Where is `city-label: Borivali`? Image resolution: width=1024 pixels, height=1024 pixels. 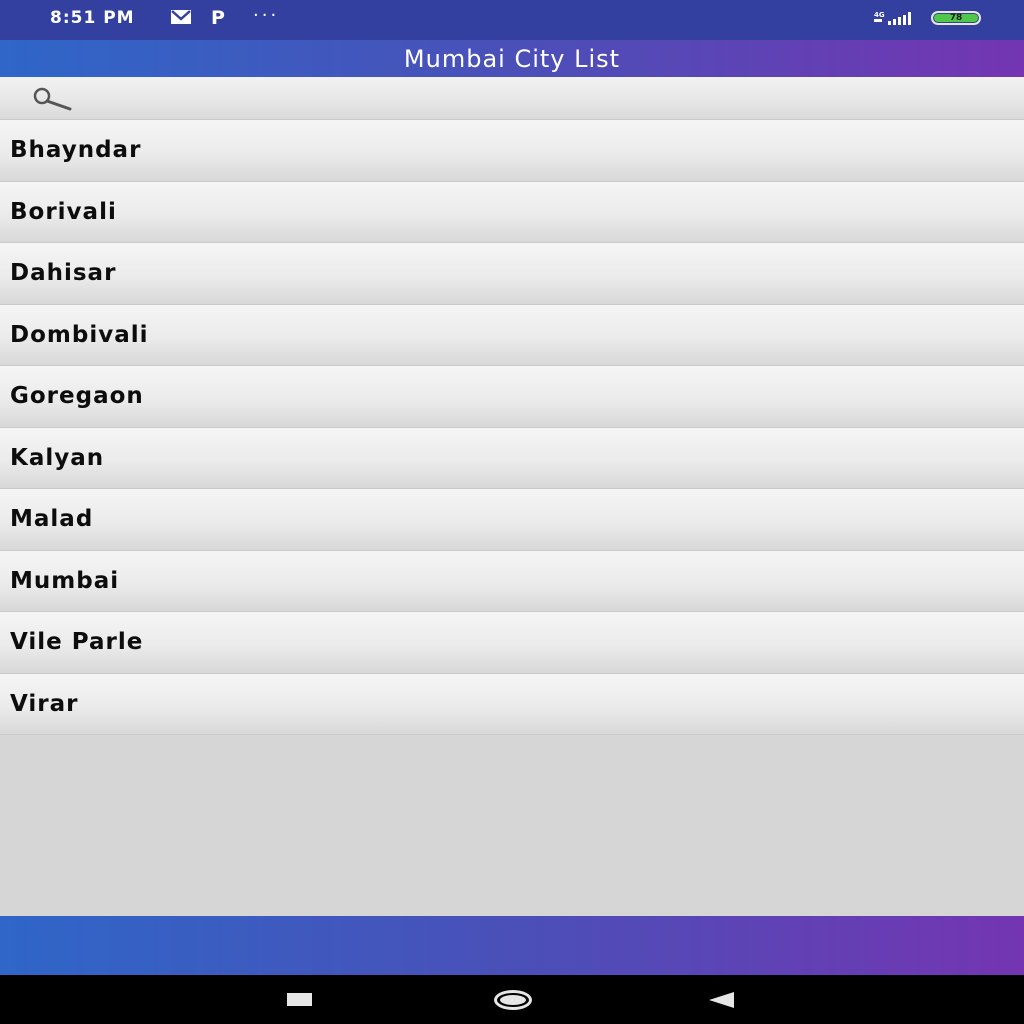 city-label: Borivali is located at coordinates (63, 211).